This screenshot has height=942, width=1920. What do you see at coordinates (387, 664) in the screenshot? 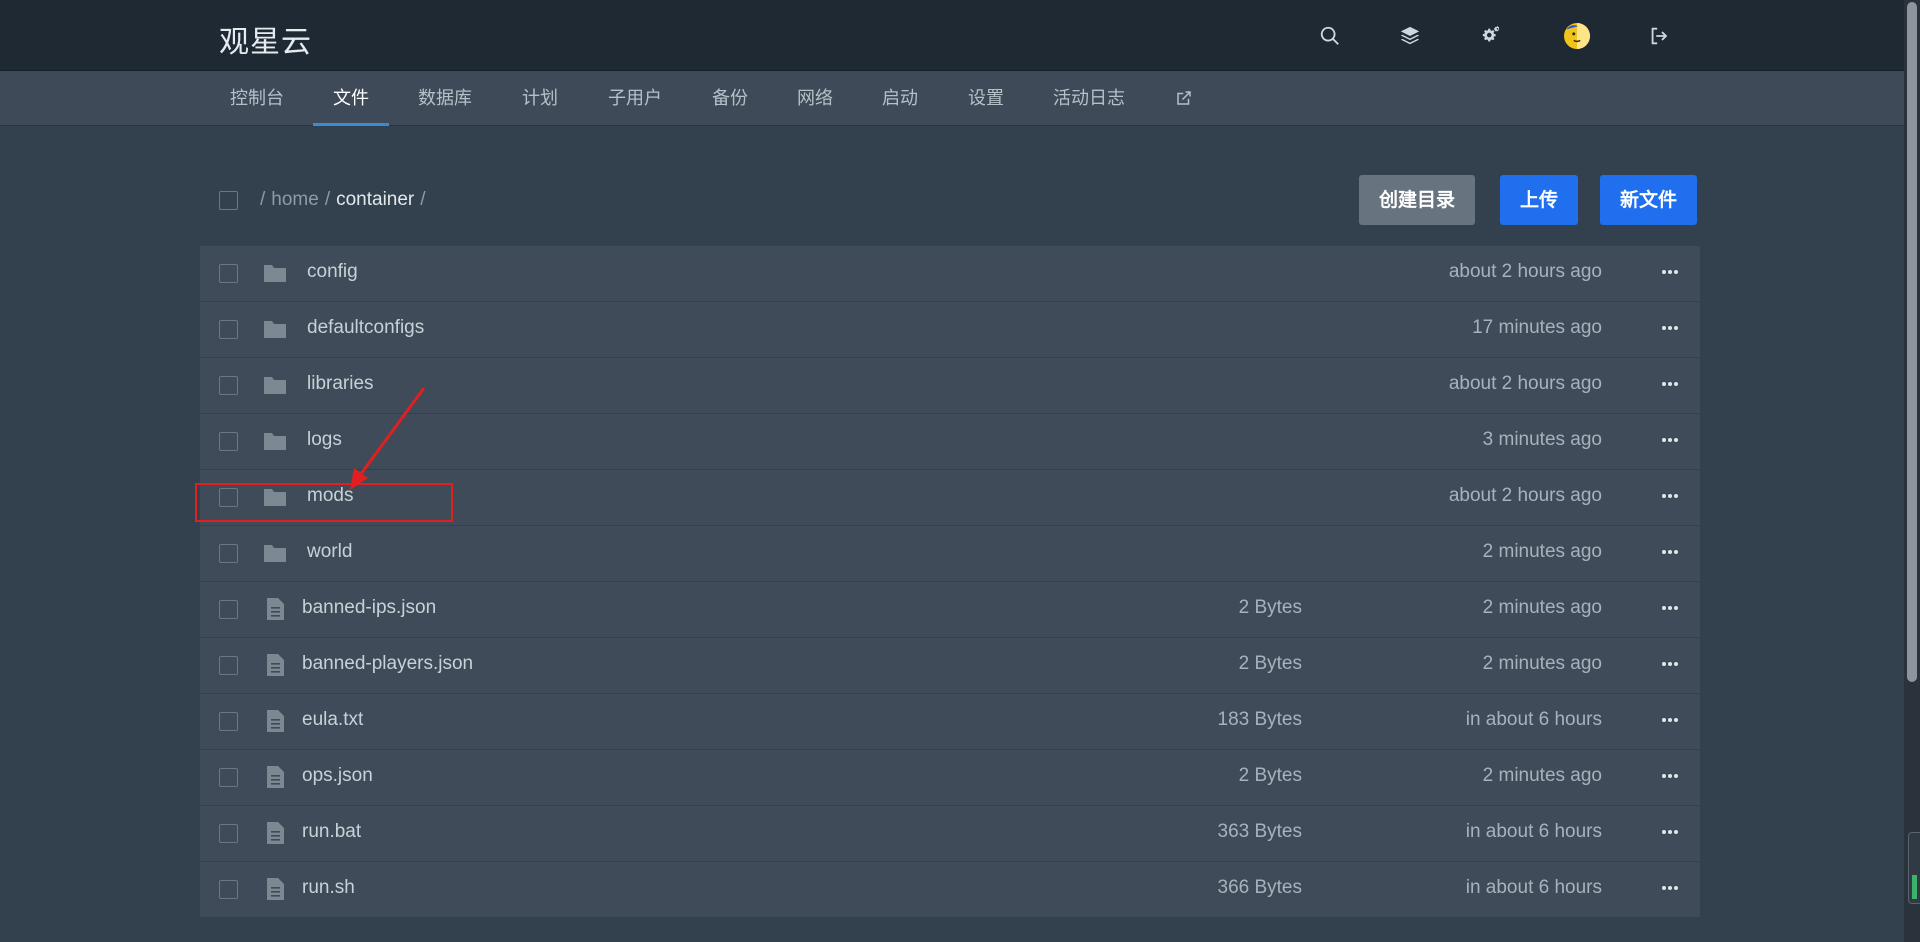
I see `file-name: banned-players.json` at bounding box center [387, 664].